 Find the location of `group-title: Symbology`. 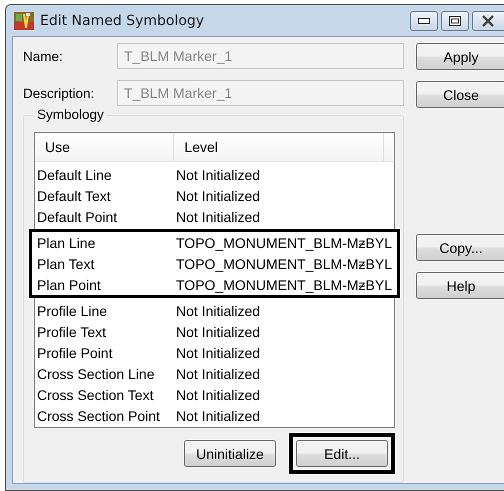

group-title: Symbology is located at coordinates (70, 114).